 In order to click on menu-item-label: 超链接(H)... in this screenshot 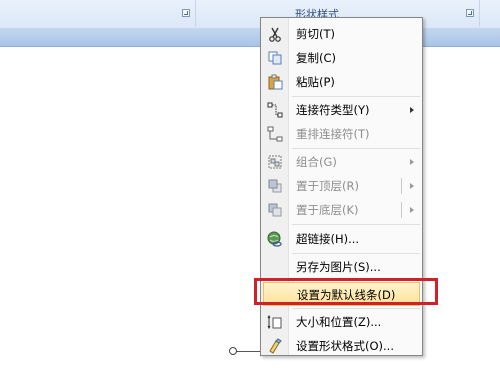, I will do `click(328, 239)`.